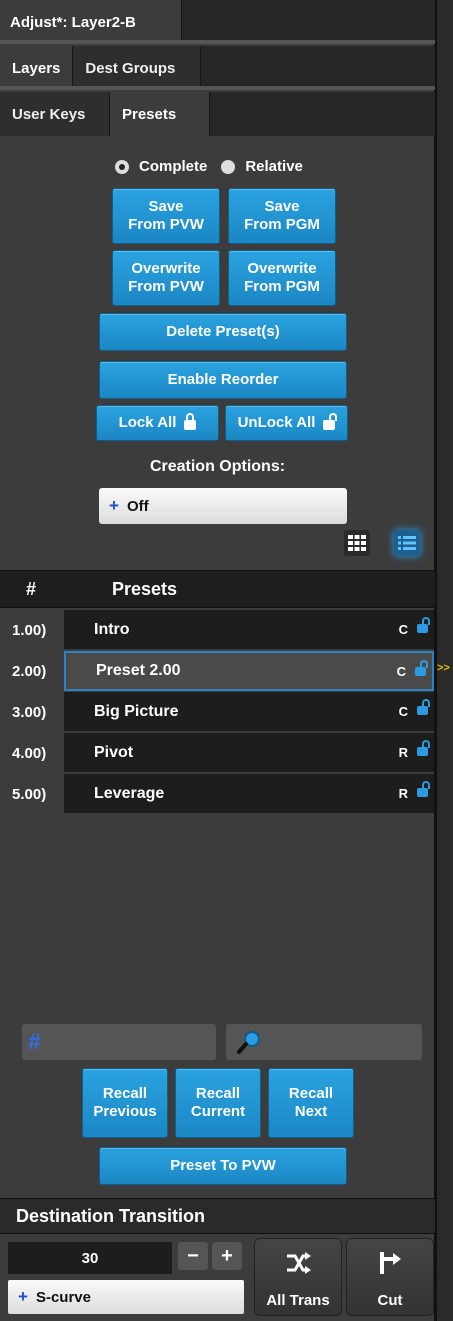 This screenshot has width=453, height=1321. What do you see at coordinates (223, 380) in the screenshot?
I see `enable-reorder-button: Enable Reorder` at bounding box center [223, 380].